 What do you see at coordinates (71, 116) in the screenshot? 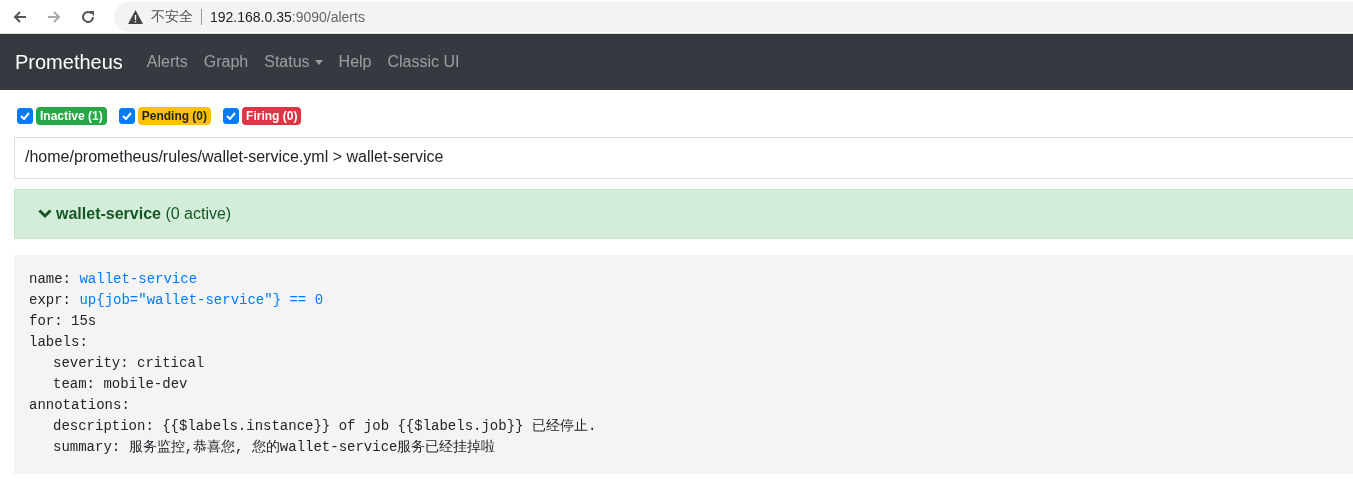
I see `status-badge: Inactive (1)` at bounding box center [71, 116].